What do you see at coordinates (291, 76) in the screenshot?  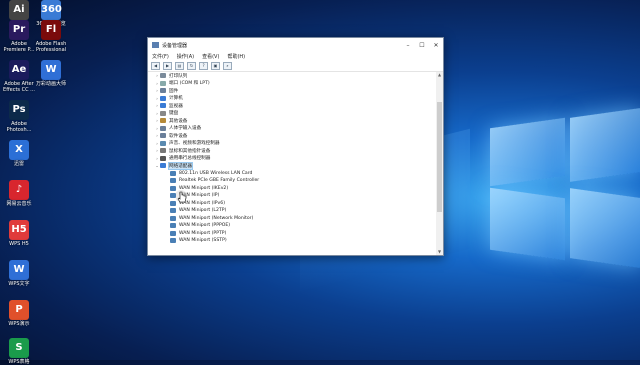 I see `device-category: › 打印队列` at bounding box center [291, 76].